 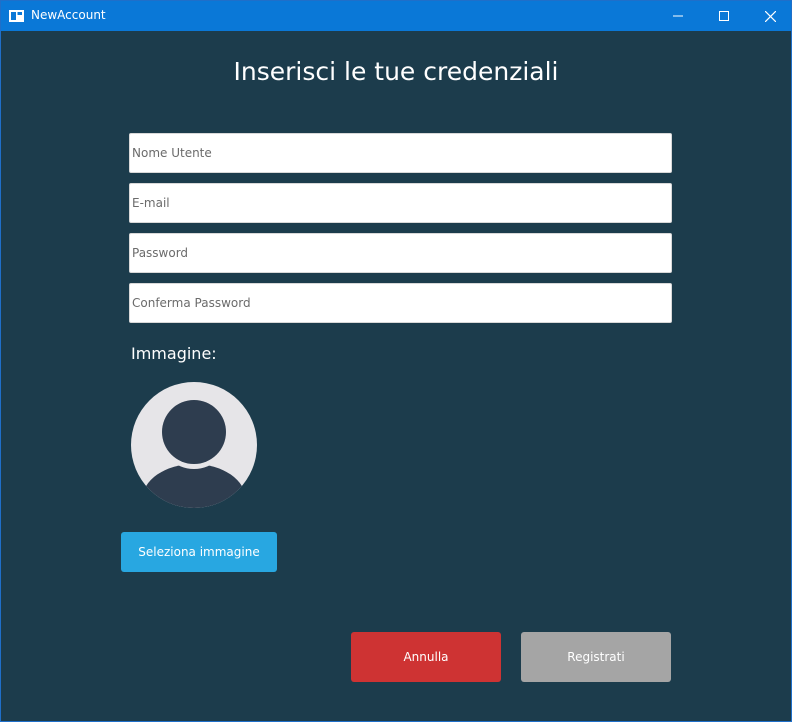 What do you see at coordinates (400, 153) in the screenshot?
I see `username-field` at bounding box center [400, 153].